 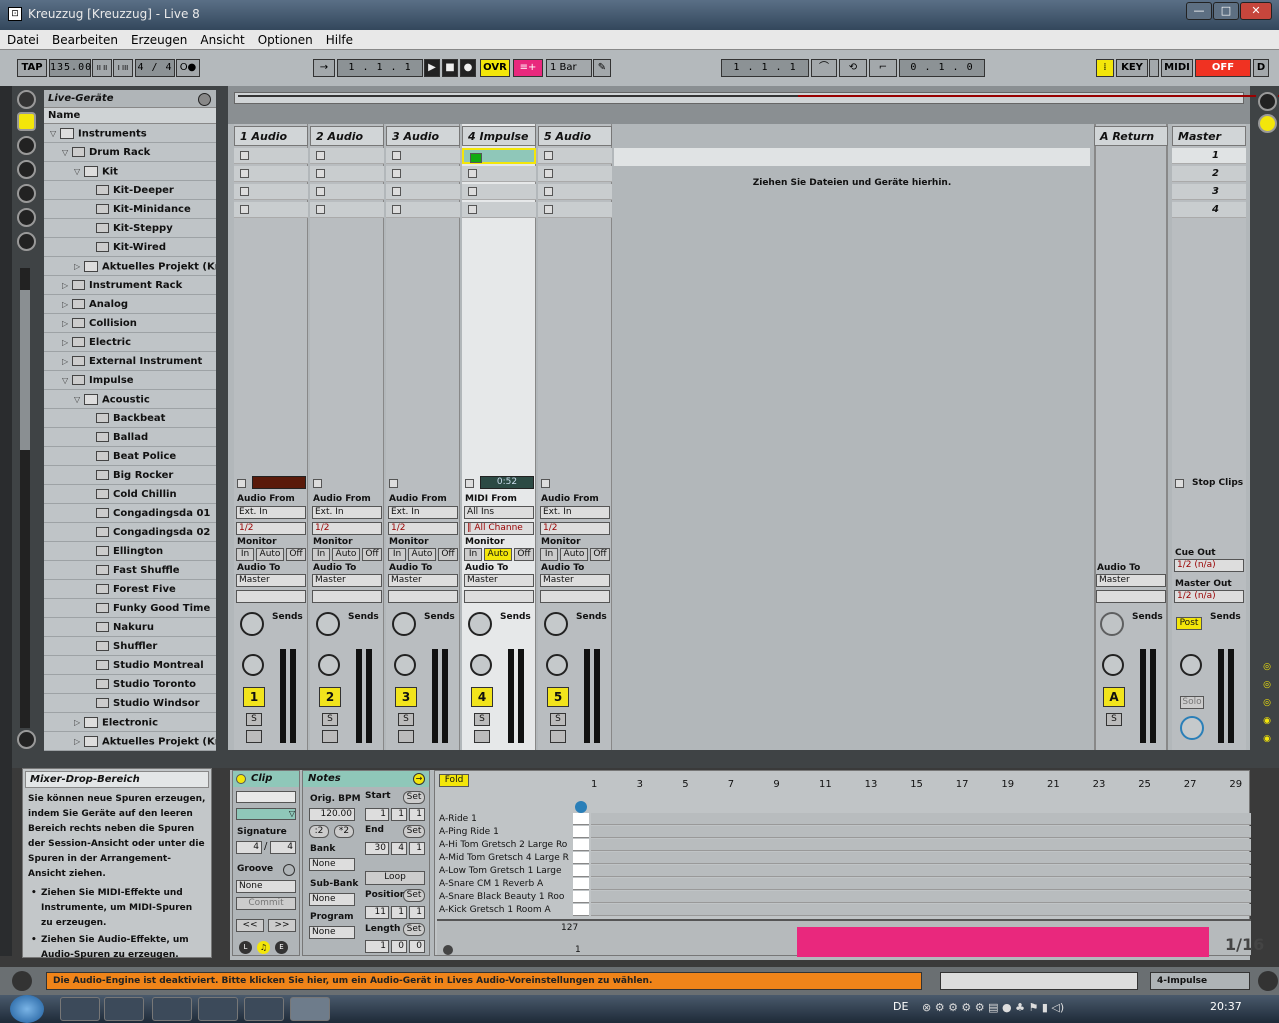 What do you see at coordinates (1105, 68) in the screenshot?
I see `computer-midi-keyboard-icon: ⁞` at bounding box center [1105, 68].